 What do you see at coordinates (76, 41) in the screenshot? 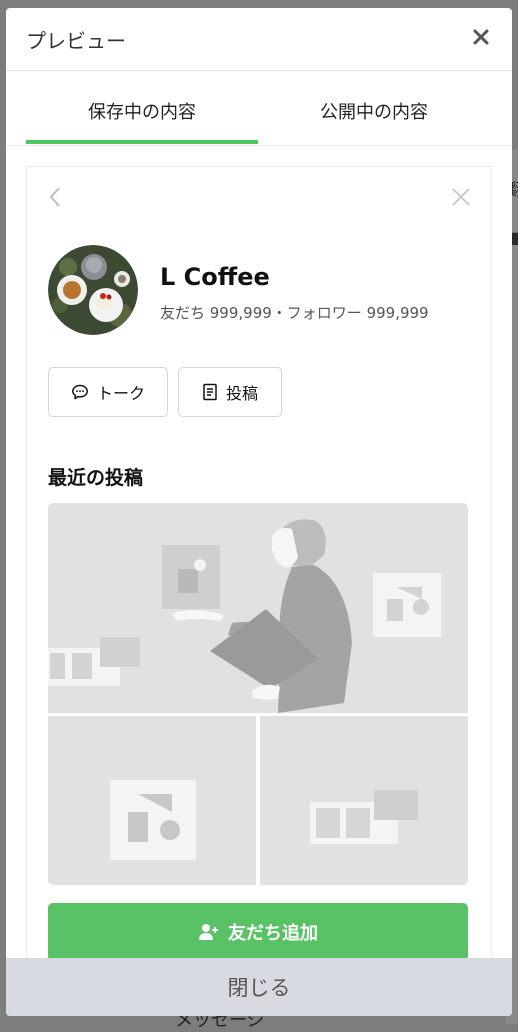
I see `modal-title: プレビュー` at bounding box center [76, 41].